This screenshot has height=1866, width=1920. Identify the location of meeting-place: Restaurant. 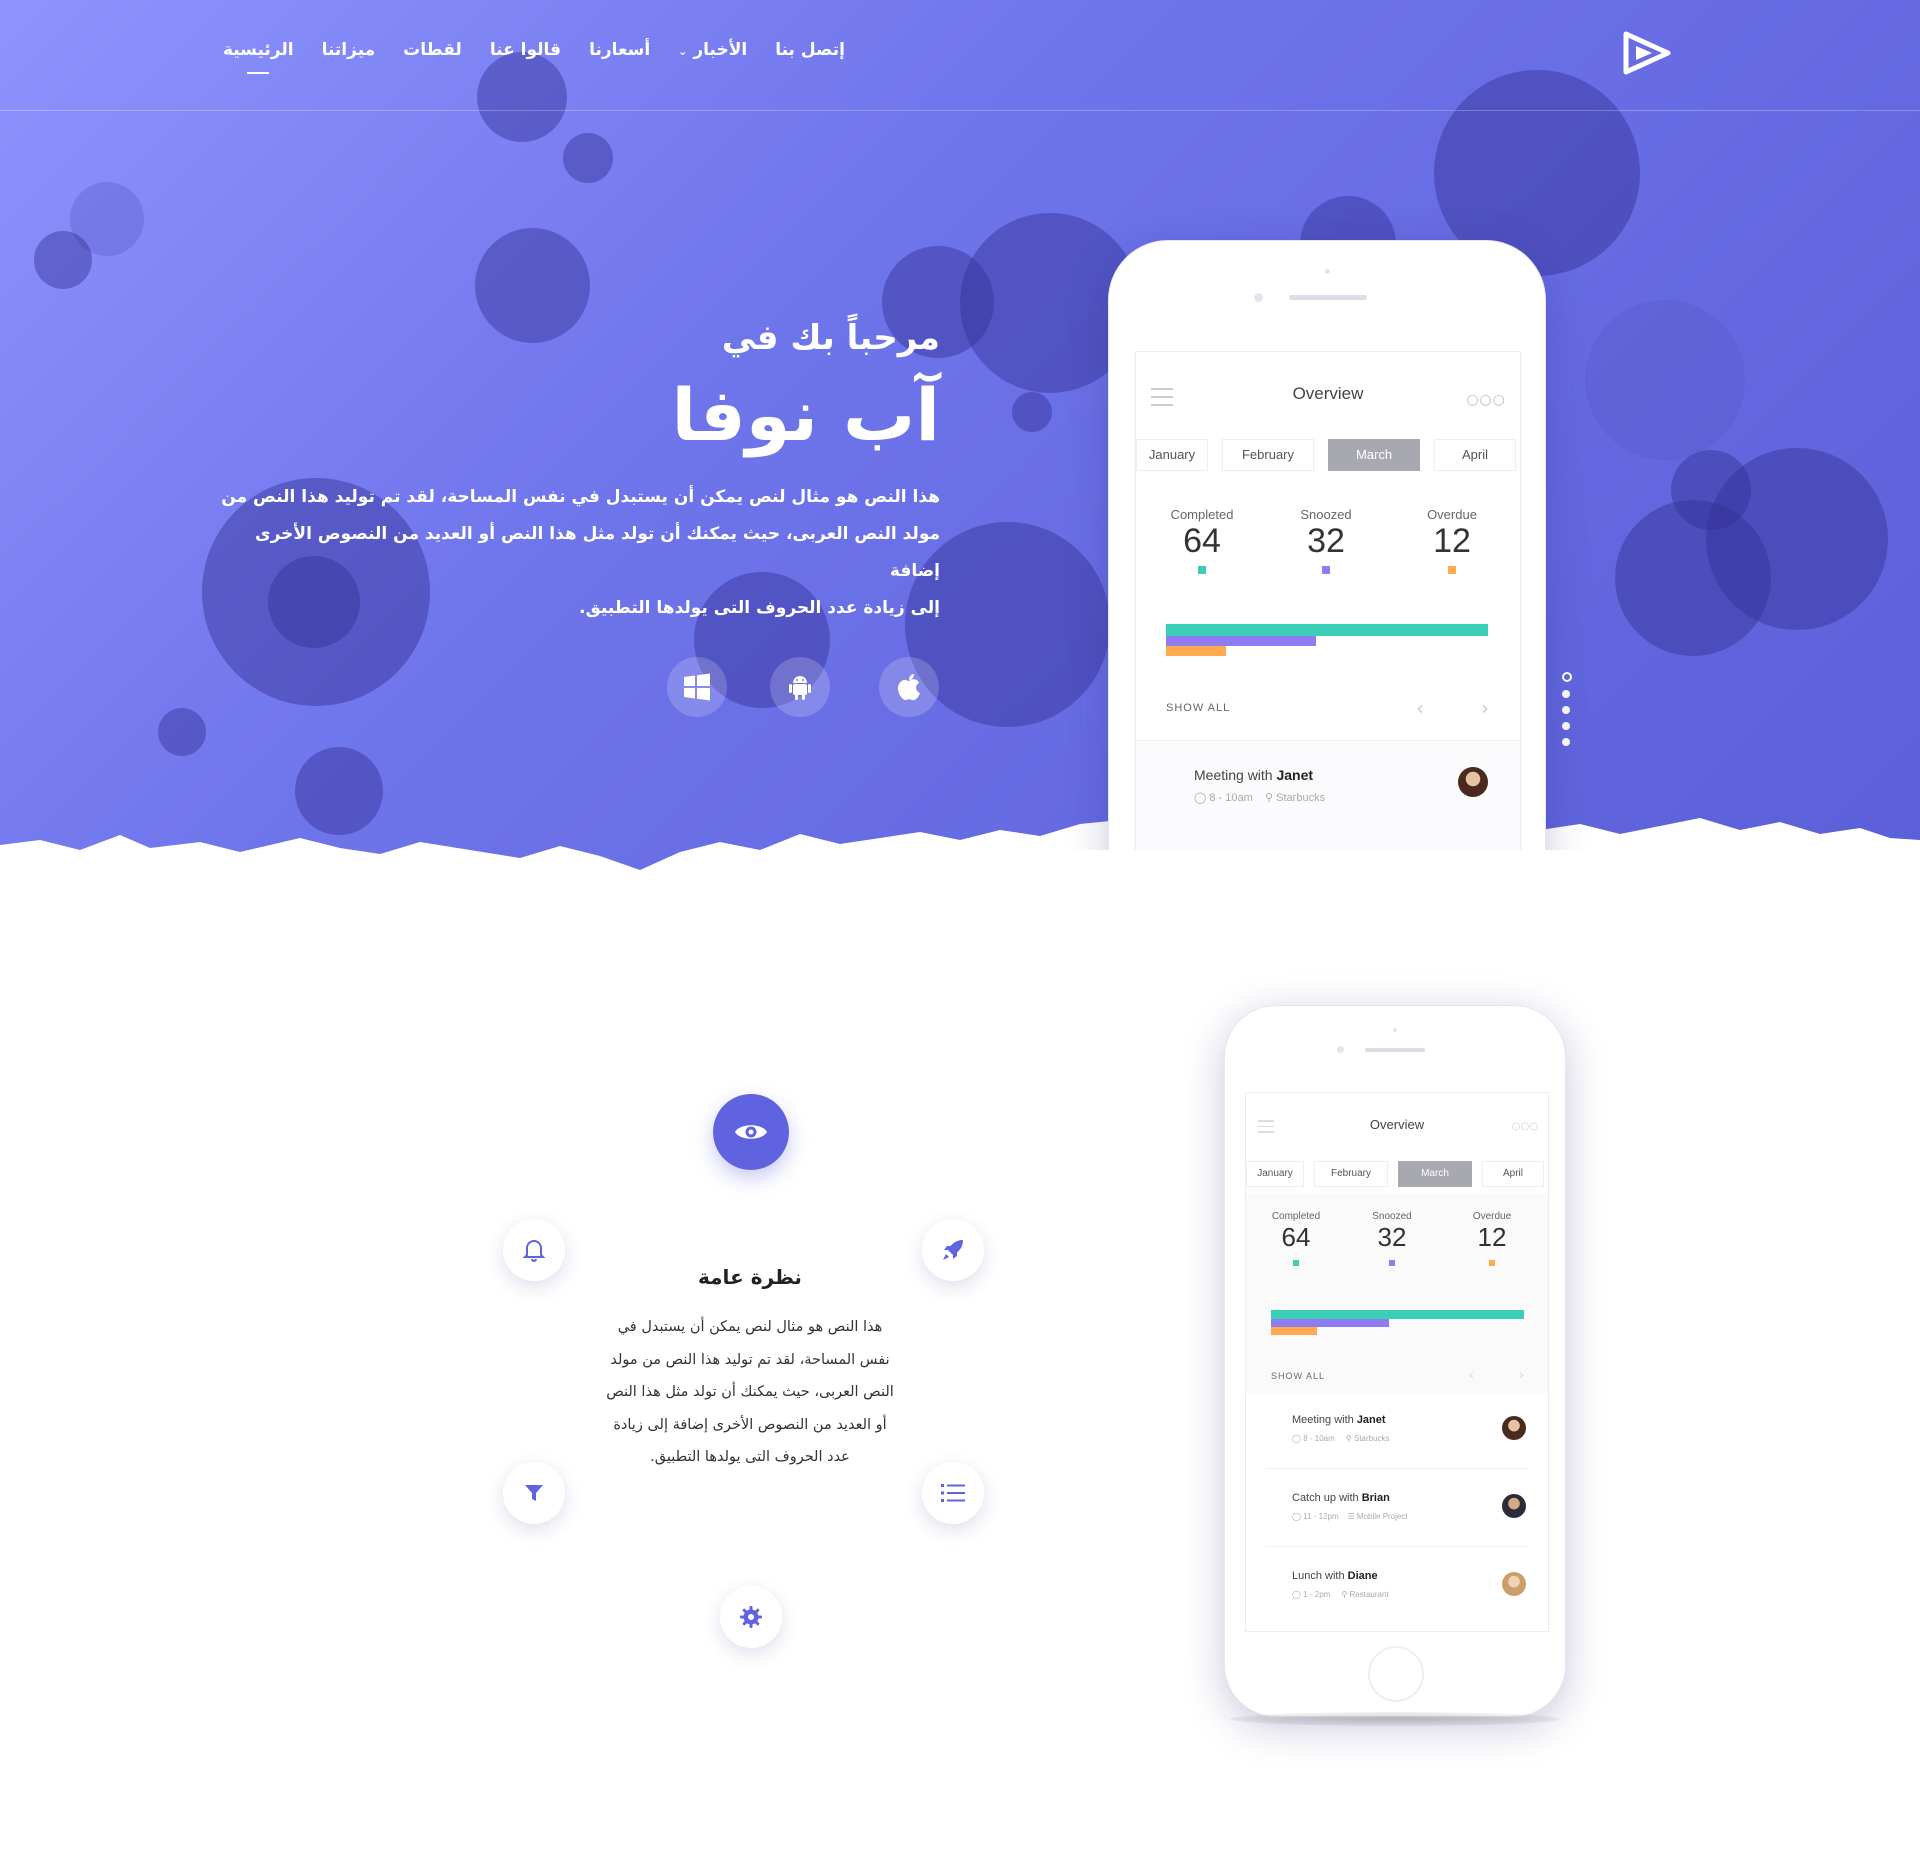
(1369, 1594).